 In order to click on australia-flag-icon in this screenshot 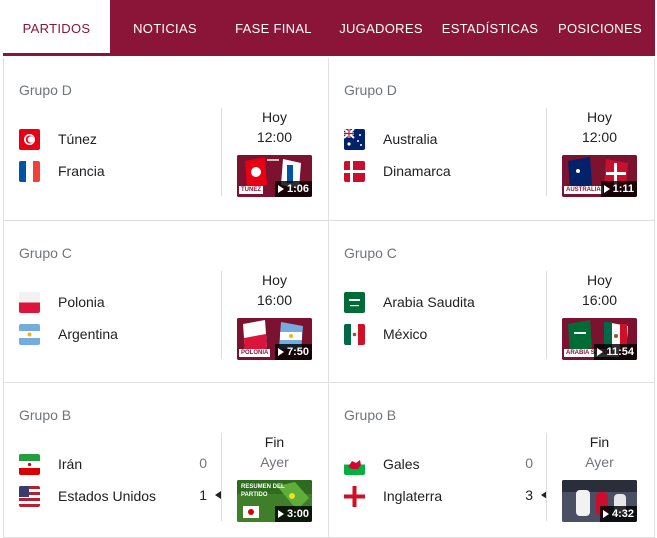, I will do `click(354, 139)`.